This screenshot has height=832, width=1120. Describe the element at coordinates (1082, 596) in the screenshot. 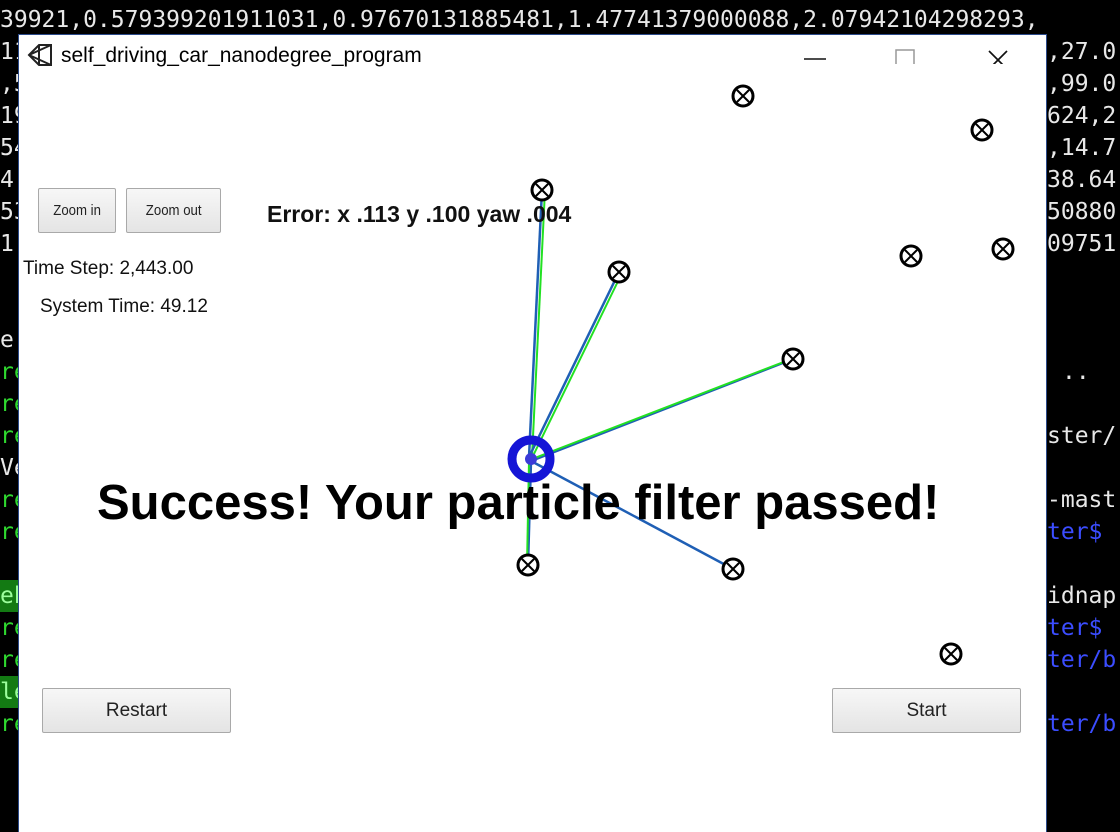

I see `terminal-right-fragment: idnap` at that location.